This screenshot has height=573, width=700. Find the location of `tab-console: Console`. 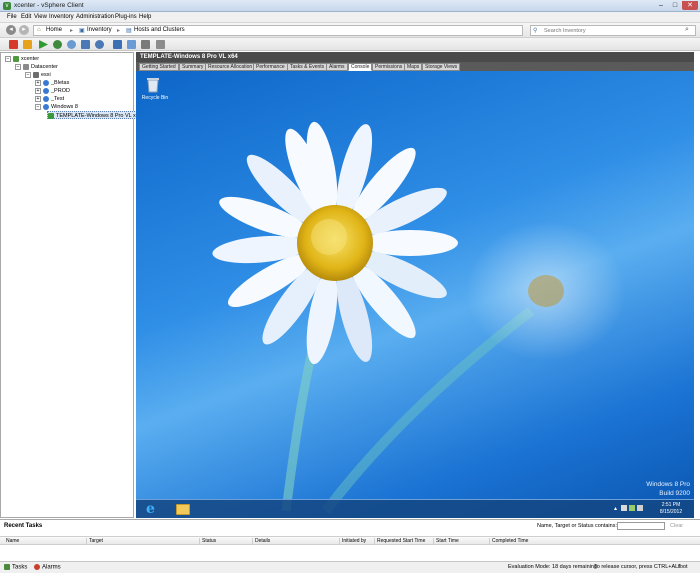

tab-console: Console is located at coordinates (360, 67).